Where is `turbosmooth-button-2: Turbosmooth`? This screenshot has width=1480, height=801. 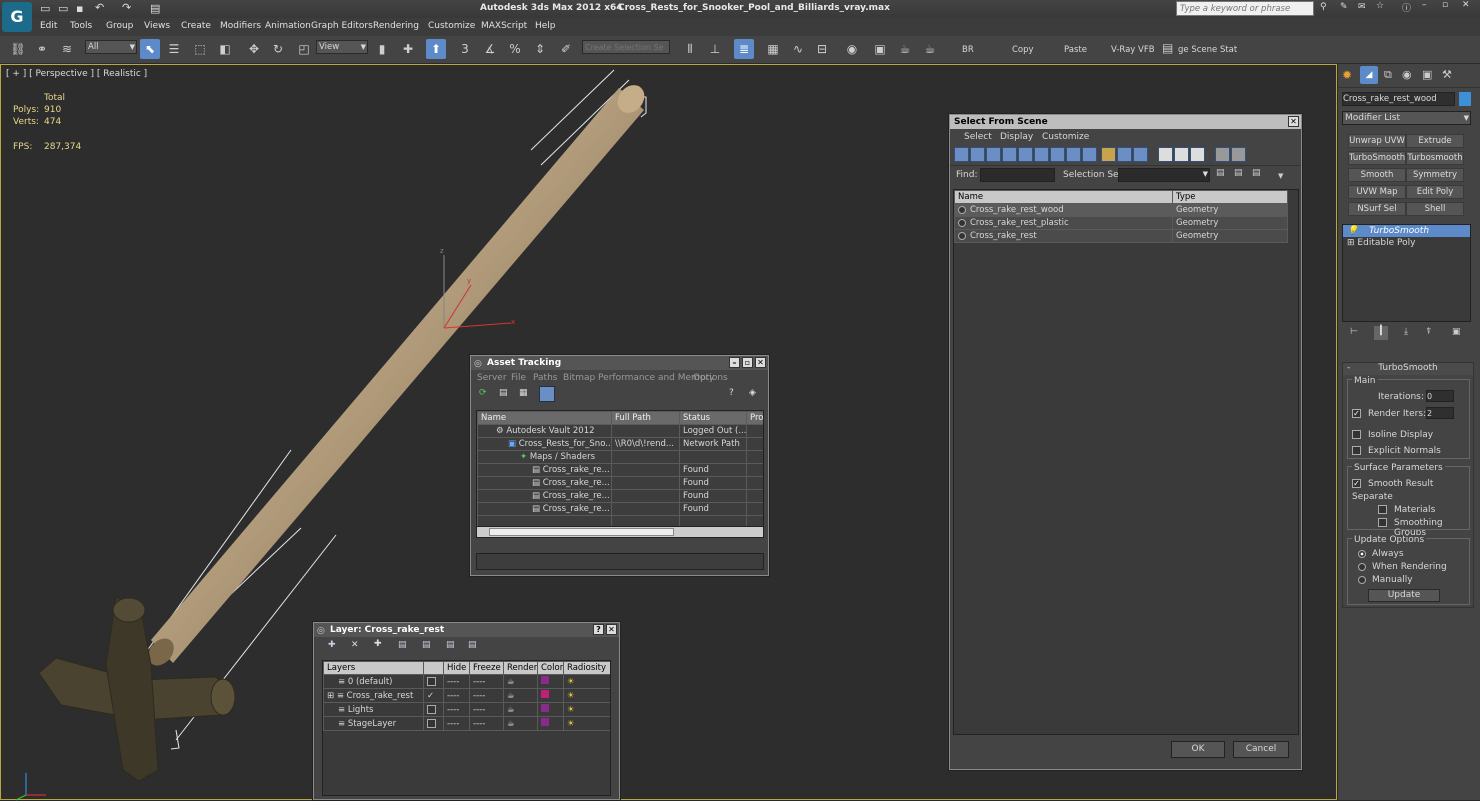
turbosmooth-button-2: Turbosmooth is located at coordinates (1435, 158).